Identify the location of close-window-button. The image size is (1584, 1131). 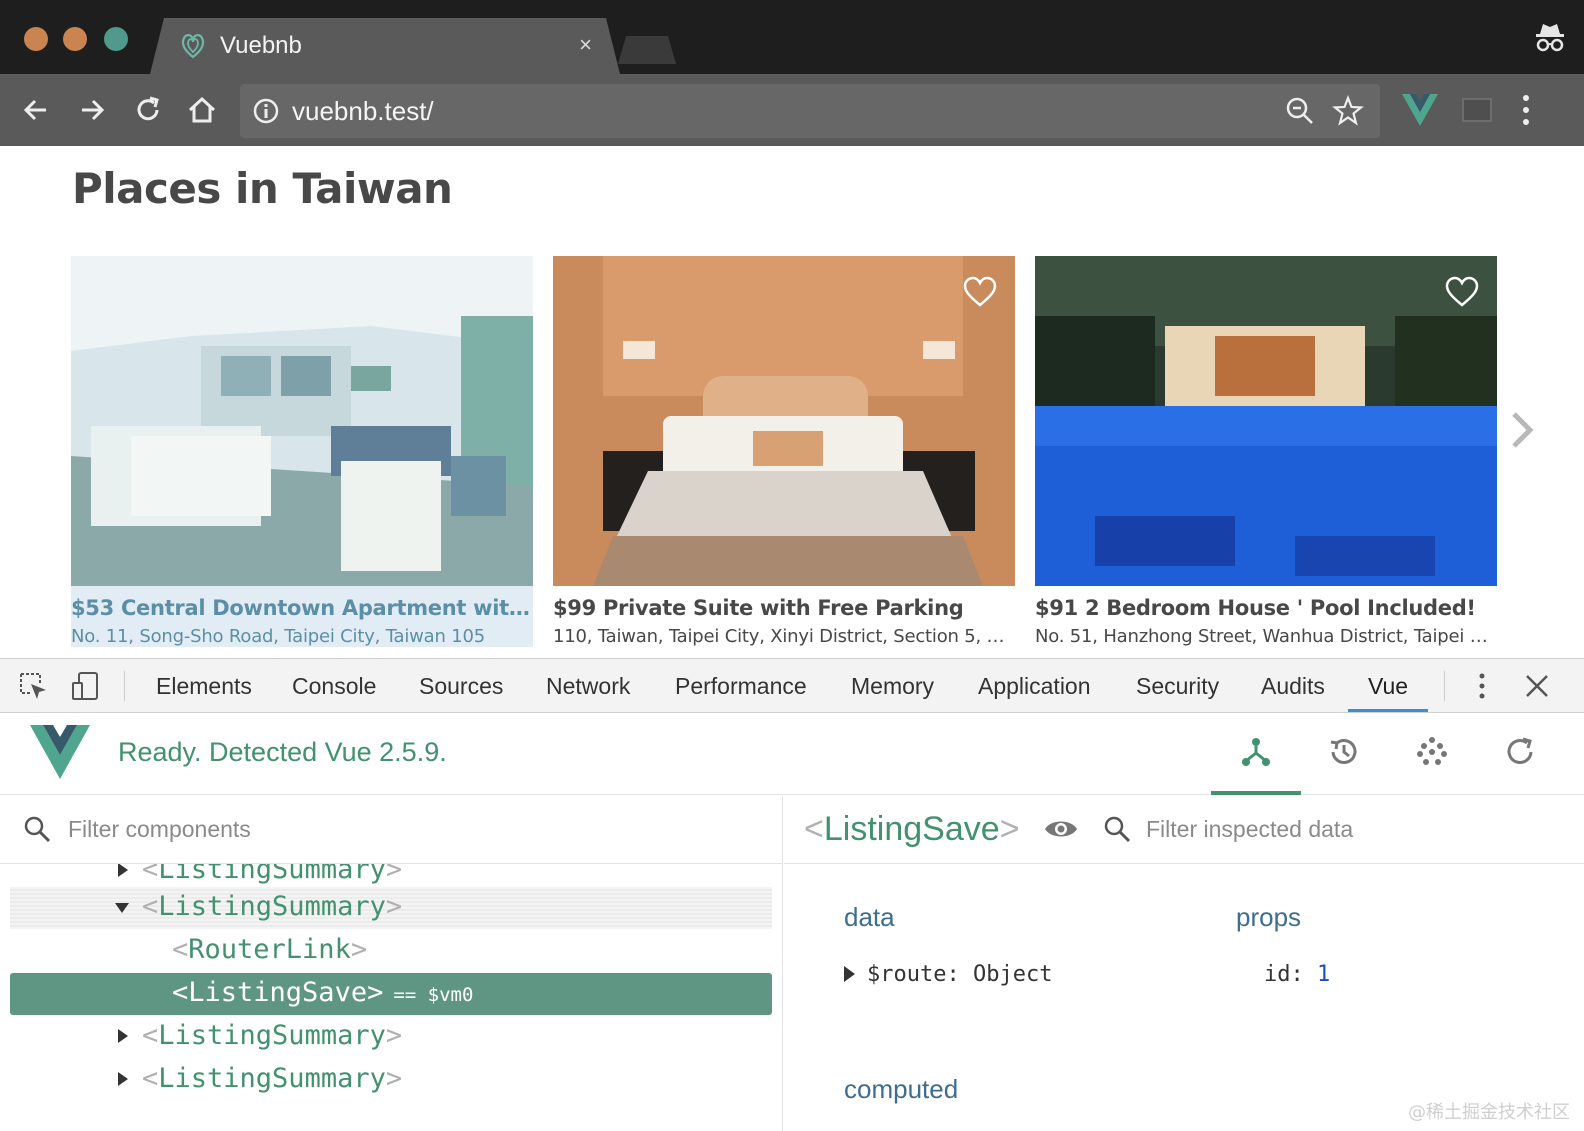
(36, 39).